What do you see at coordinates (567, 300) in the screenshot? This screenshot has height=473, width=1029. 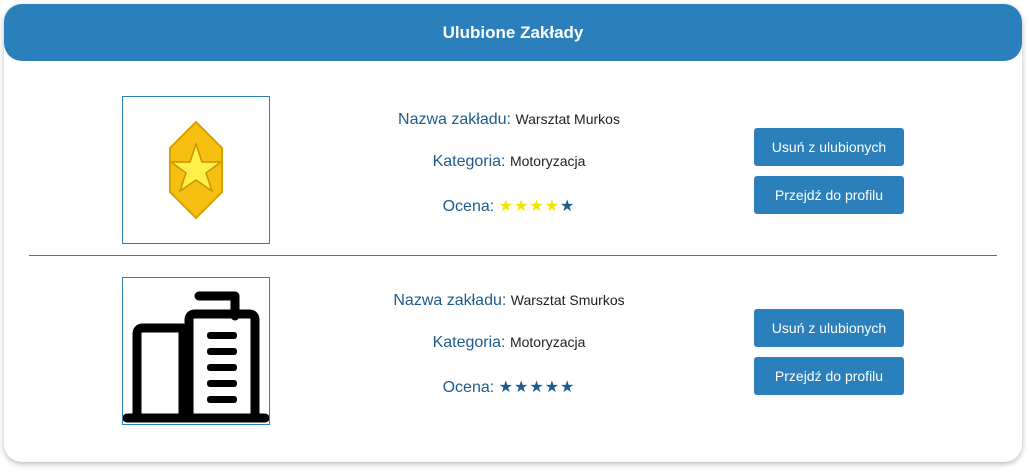 I see `name-value: Warsztat Smurkos` at bounding box center [567, 300].